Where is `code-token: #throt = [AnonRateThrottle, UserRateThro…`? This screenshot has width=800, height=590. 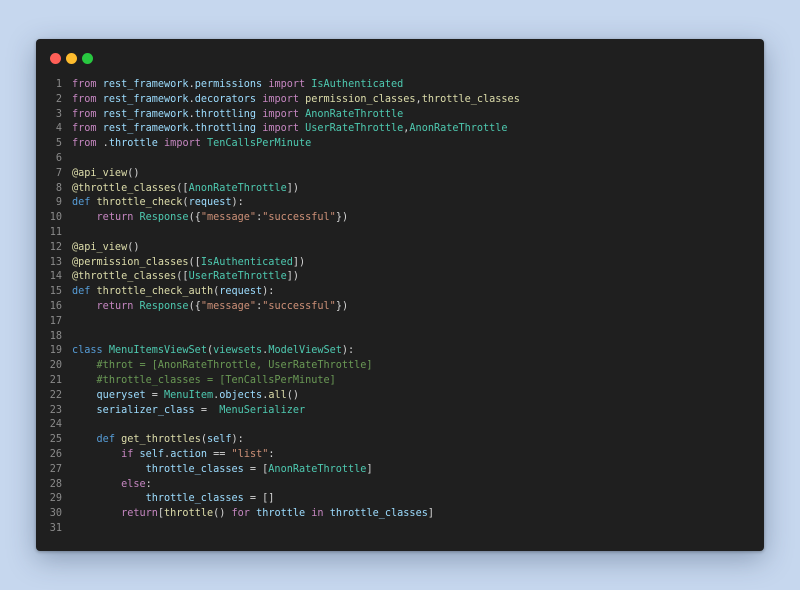
code-token: #throt = [AnonRateThrottle, UserRateThro… is located at coordinates (234, 366).